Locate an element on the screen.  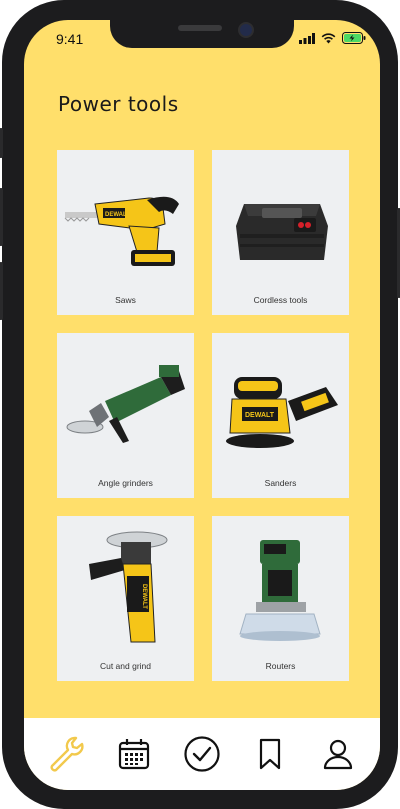
cellular-signal-icon is located at coordinates (307, 38).